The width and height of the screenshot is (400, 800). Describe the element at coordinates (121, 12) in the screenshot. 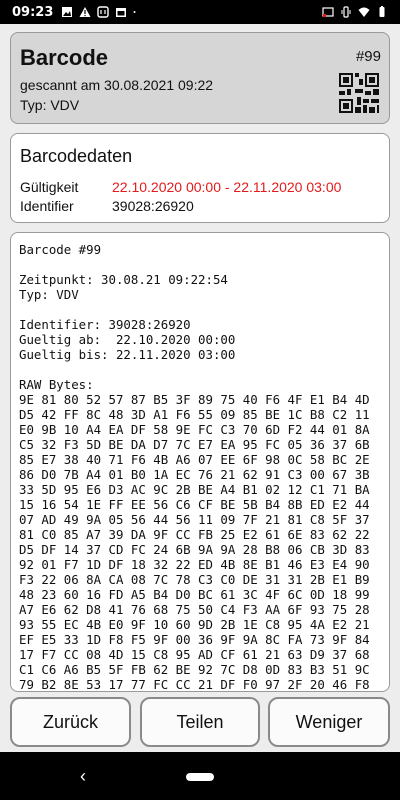

I see `calendar-icon` at that location.